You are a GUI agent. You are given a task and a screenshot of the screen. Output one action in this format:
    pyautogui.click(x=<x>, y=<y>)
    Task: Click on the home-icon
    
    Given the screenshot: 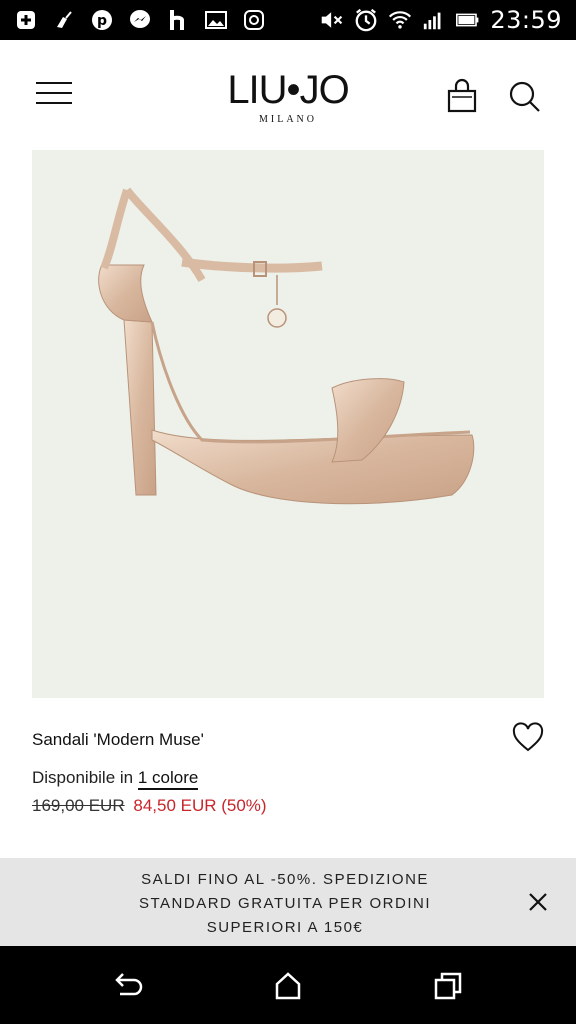 What is the action you would take?
    pyautogui.click(x=288, y=986)
    